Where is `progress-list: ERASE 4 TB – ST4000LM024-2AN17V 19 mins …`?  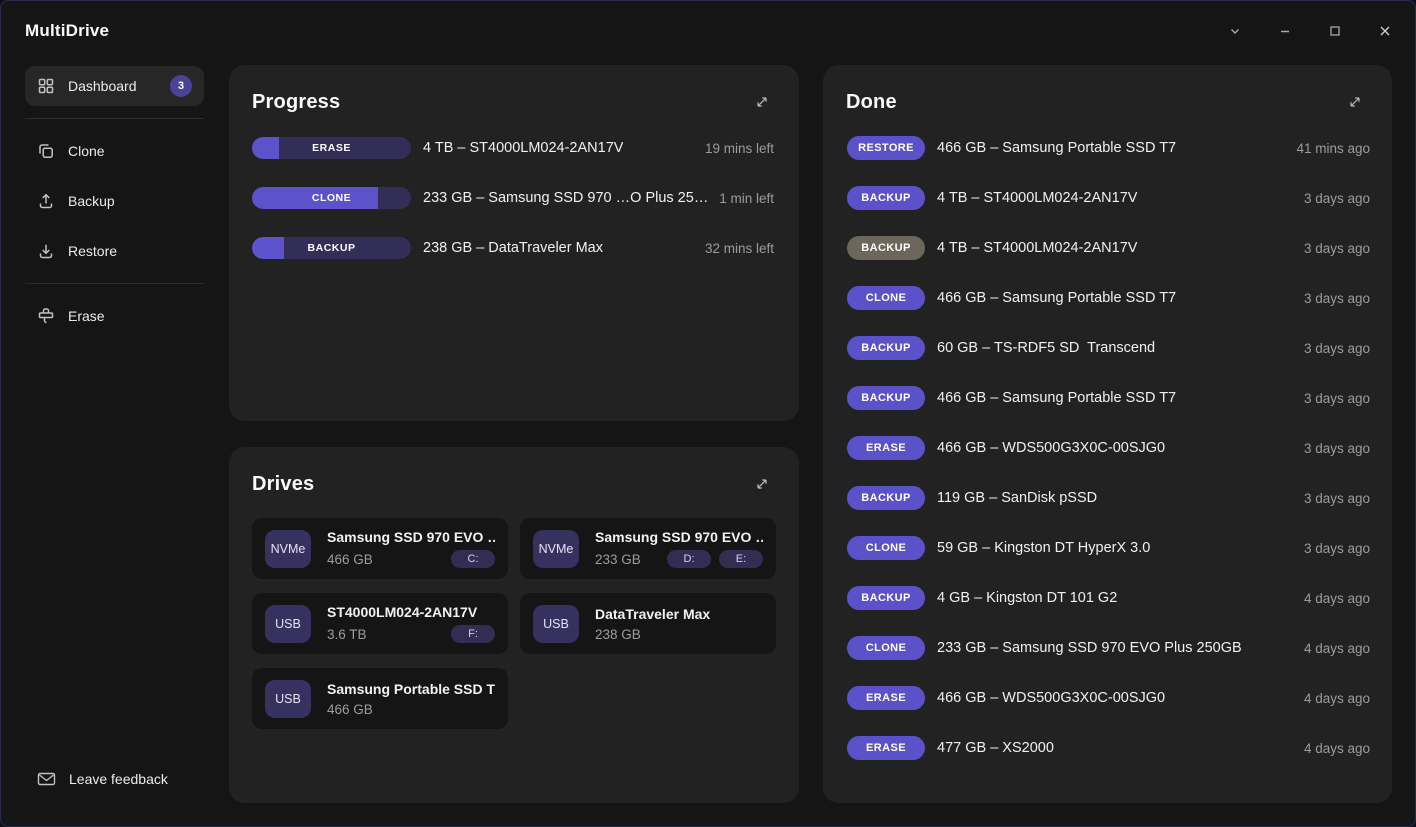 progress-list: ERASE 4 TB – ST4000LM024-2AN17V 19 mins … is located at coordinates (514, 198).